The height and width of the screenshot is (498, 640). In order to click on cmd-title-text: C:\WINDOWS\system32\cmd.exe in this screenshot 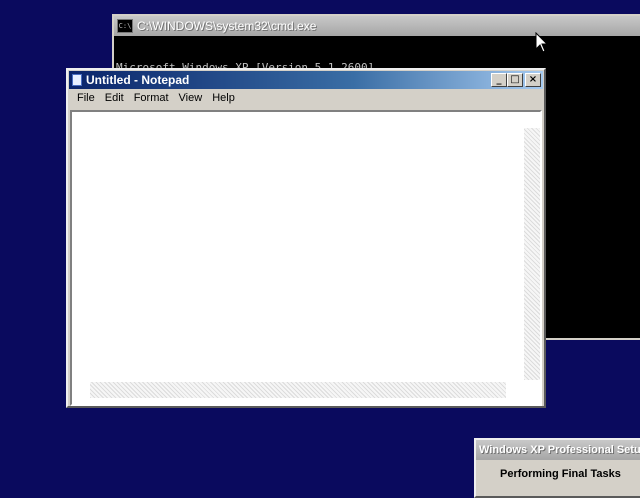, I will do `click(227, 26)`.